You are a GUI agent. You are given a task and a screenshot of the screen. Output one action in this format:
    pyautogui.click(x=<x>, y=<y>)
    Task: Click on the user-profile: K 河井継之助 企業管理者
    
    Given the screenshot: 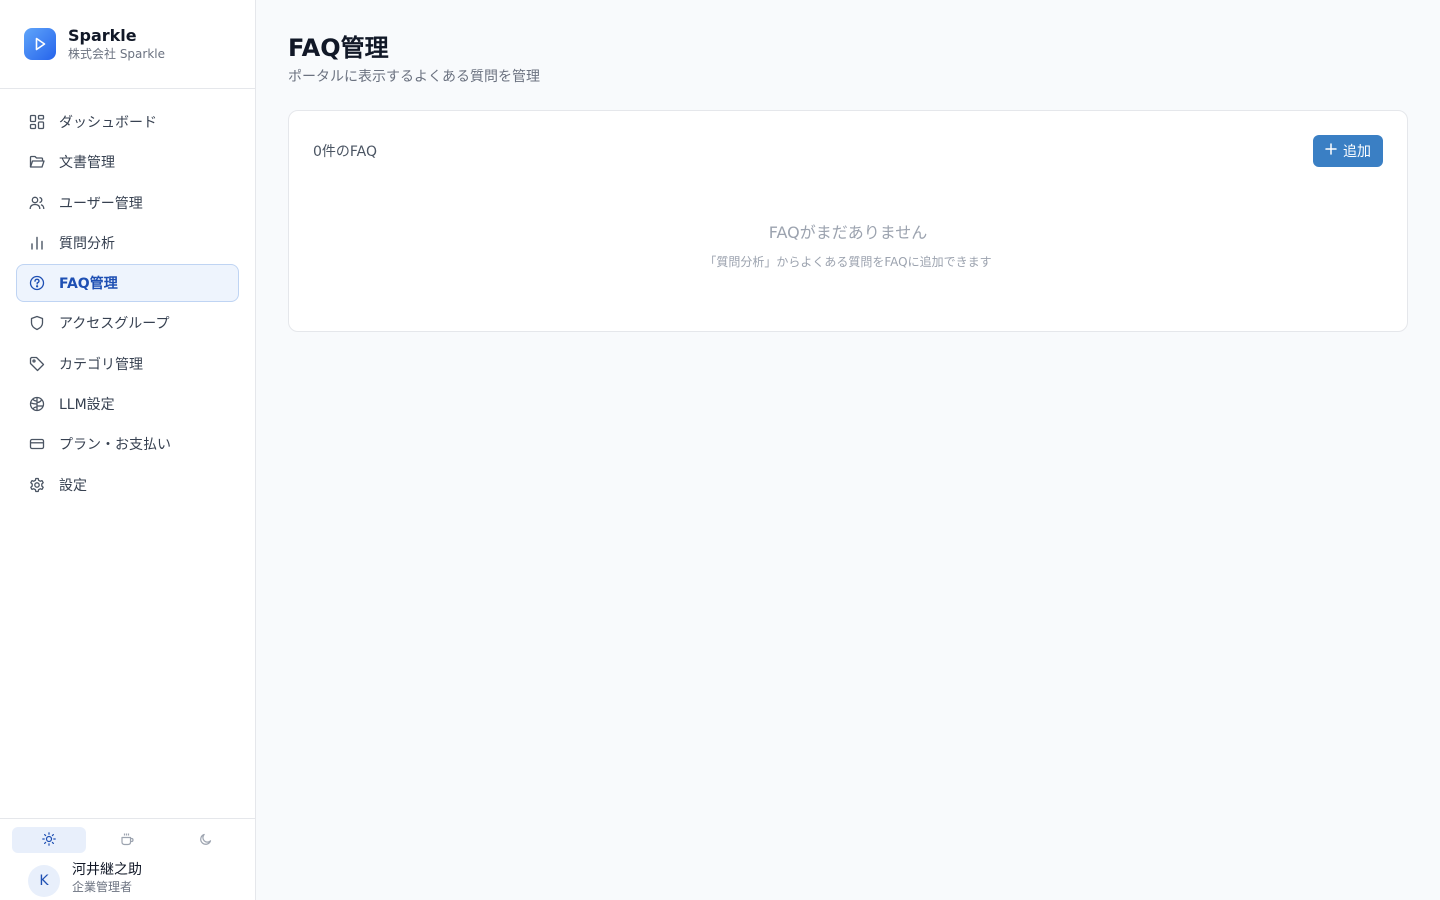 What is the action you would take?
    pyautogui.click(x=127, y=875)
    